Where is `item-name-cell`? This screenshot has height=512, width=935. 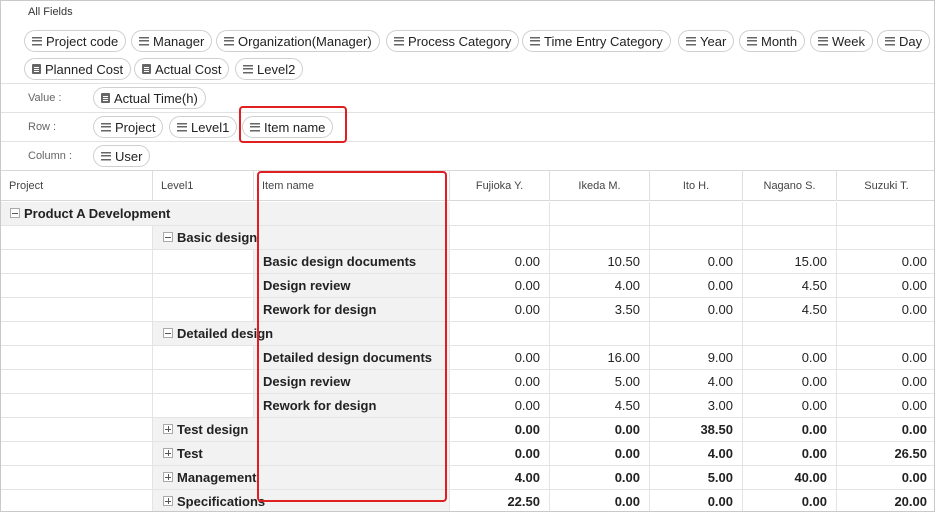
item-name-cell is located at coordinates (352, 500).